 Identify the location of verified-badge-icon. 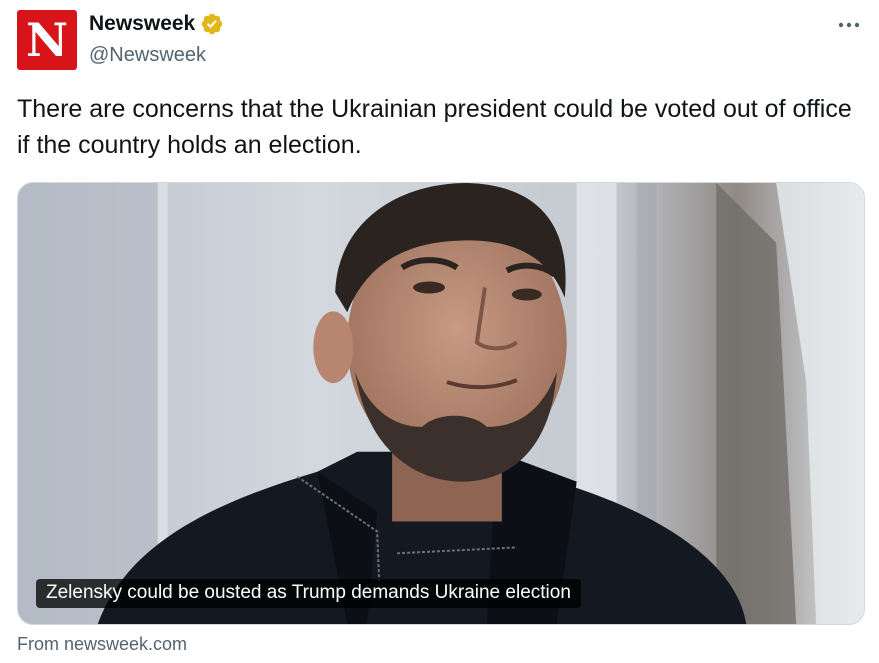
(212, 24).